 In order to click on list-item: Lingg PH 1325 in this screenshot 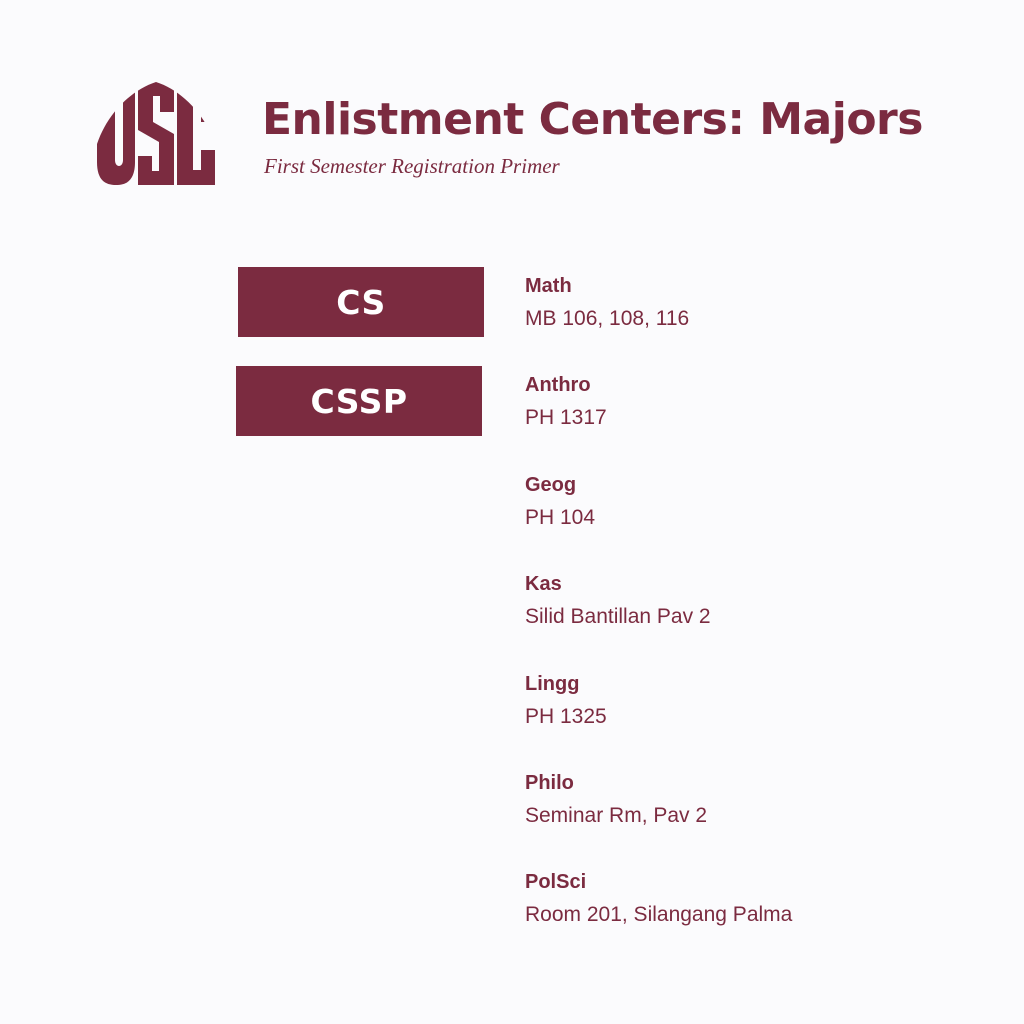, I will do `click(658, 719)`.